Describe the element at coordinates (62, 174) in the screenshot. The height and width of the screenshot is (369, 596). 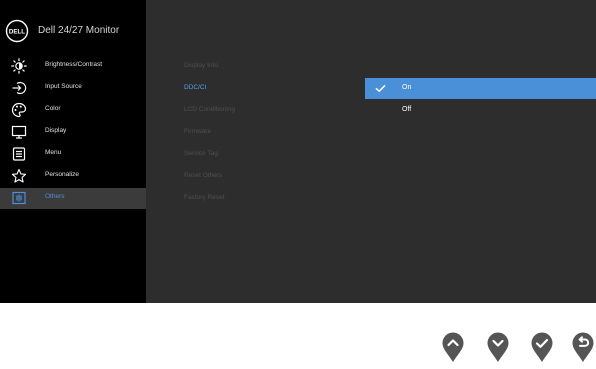
I see `sidebar-item-label: Personalize` at that location.